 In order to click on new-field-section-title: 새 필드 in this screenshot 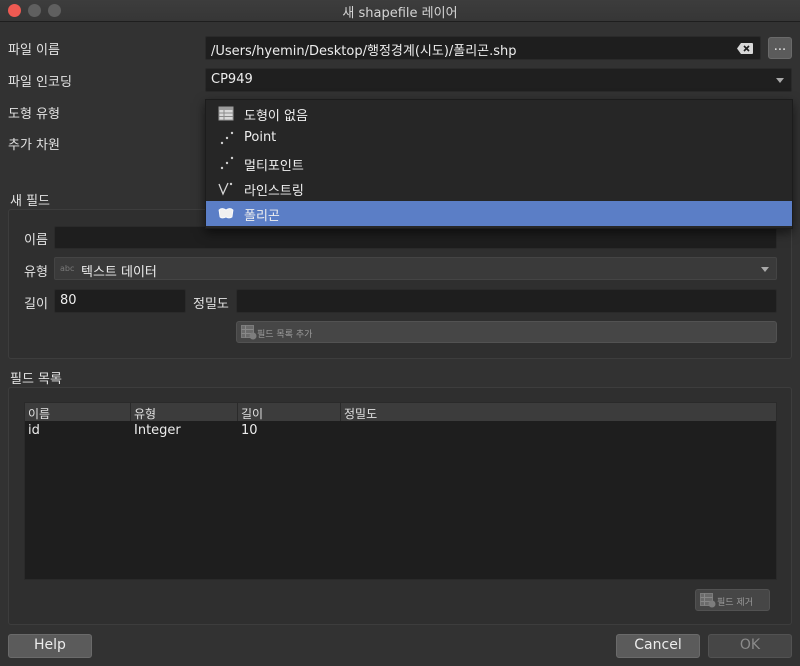, I will do `click(30, 201)`.